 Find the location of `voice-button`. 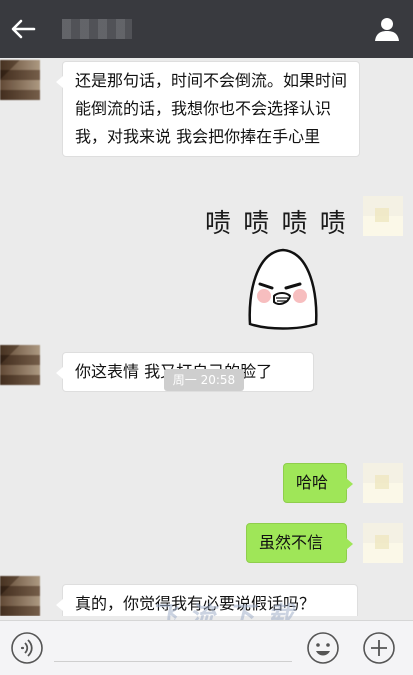

voice-button is located at coordinates (27, 648).